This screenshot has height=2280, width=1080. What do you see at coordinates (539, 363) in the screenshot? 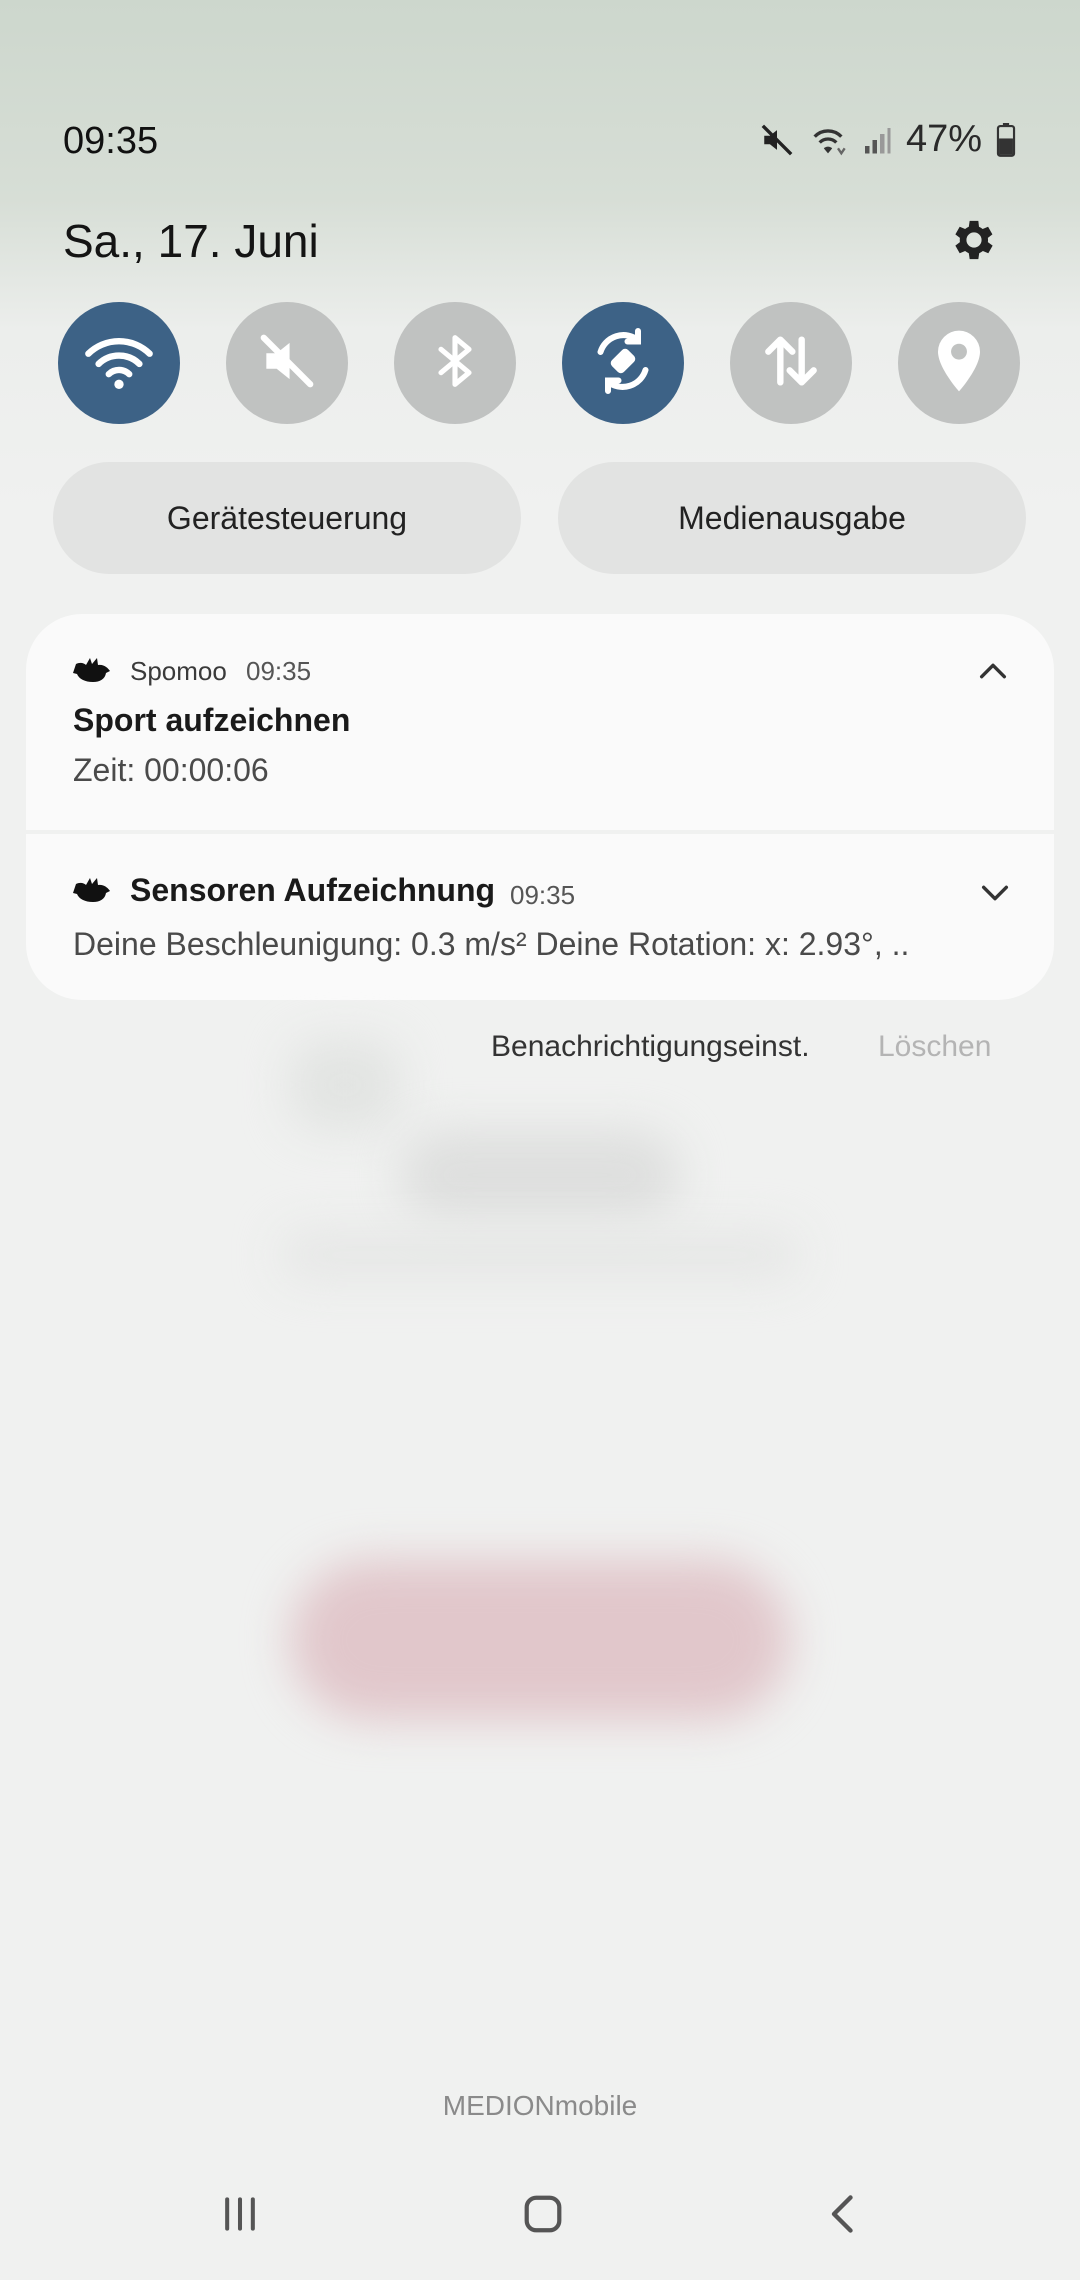
I see `quick-toggles` at bounding box center [539, 363].